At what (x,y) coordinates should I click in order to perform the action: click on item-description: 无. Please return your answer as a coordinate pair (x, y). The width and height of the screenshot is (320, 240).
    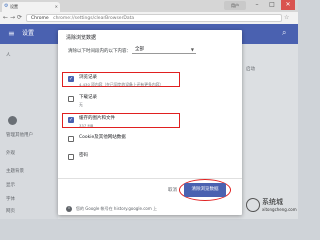
    Looking at the image, I should click on (81, 104).